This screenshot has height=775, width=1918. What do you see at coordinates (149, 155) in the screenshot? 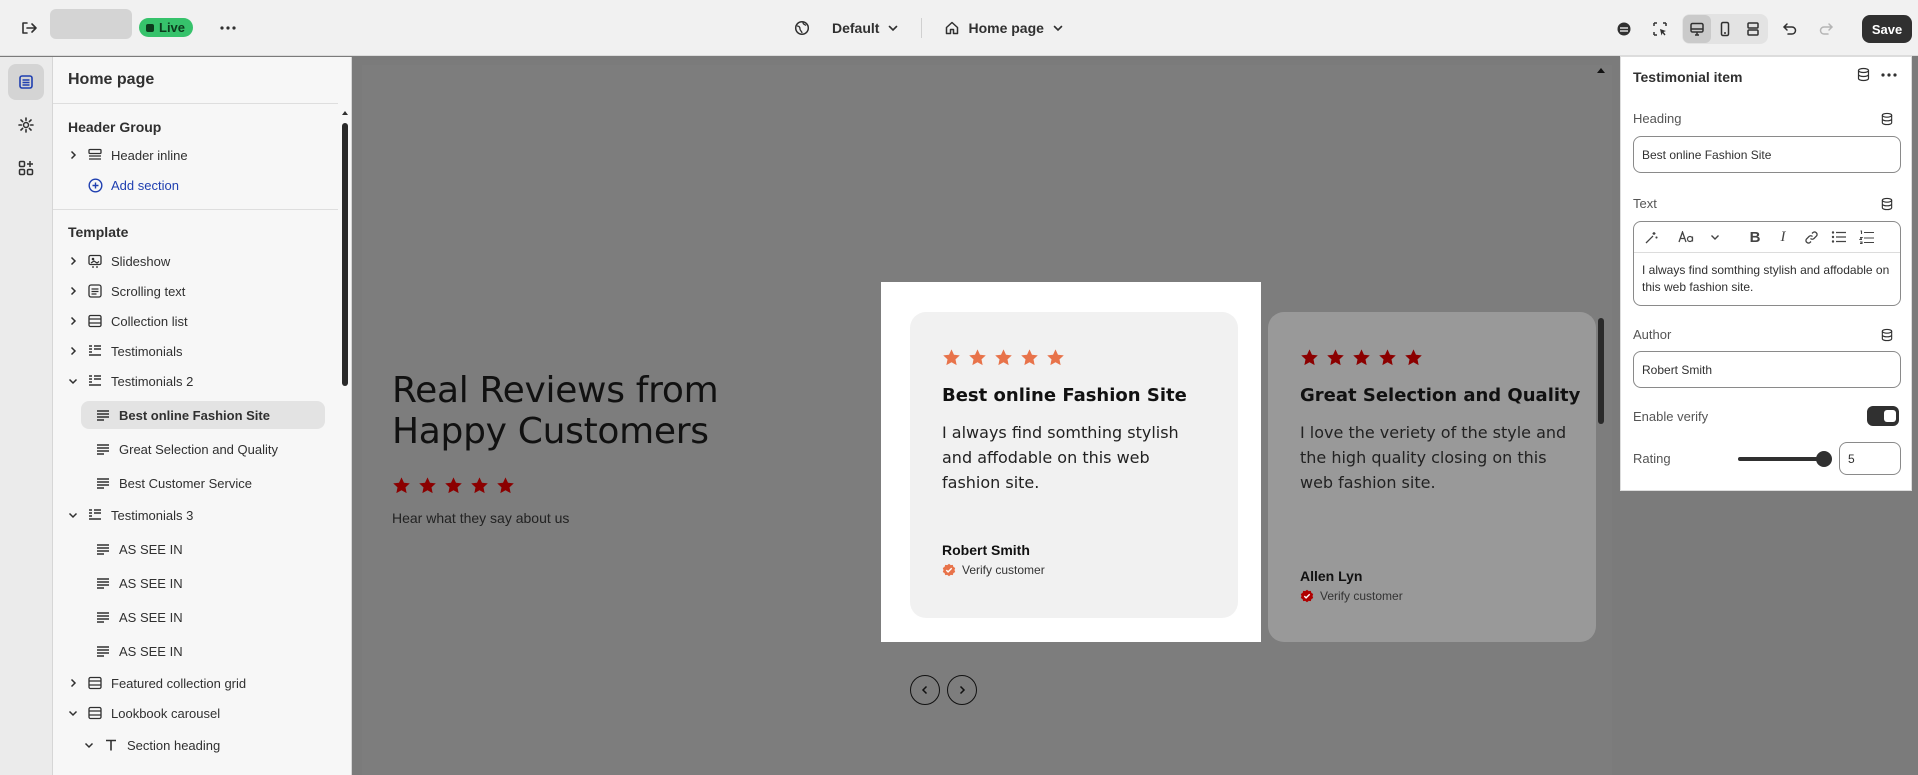
I see `sidebar-item-label: Header inline` at bounding box center [149, 155].